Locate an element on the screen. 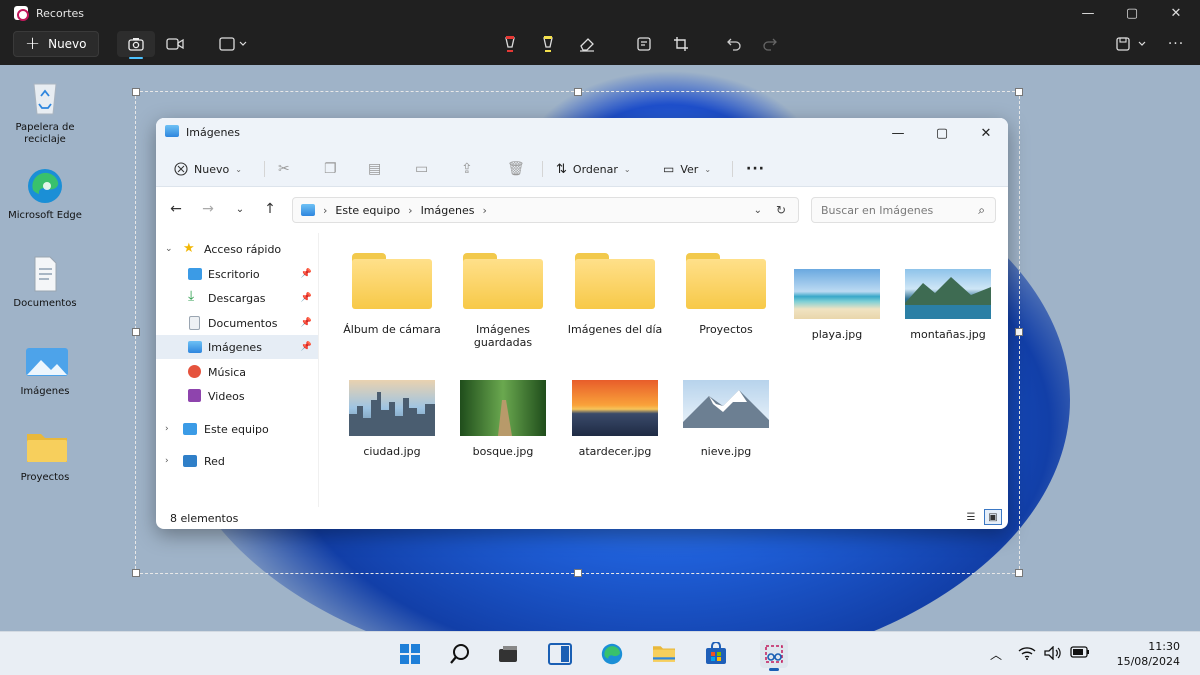 The width and height of the screenshot is (1200, 675). image-item: playa.jpg is located at coordinates (837, 305).